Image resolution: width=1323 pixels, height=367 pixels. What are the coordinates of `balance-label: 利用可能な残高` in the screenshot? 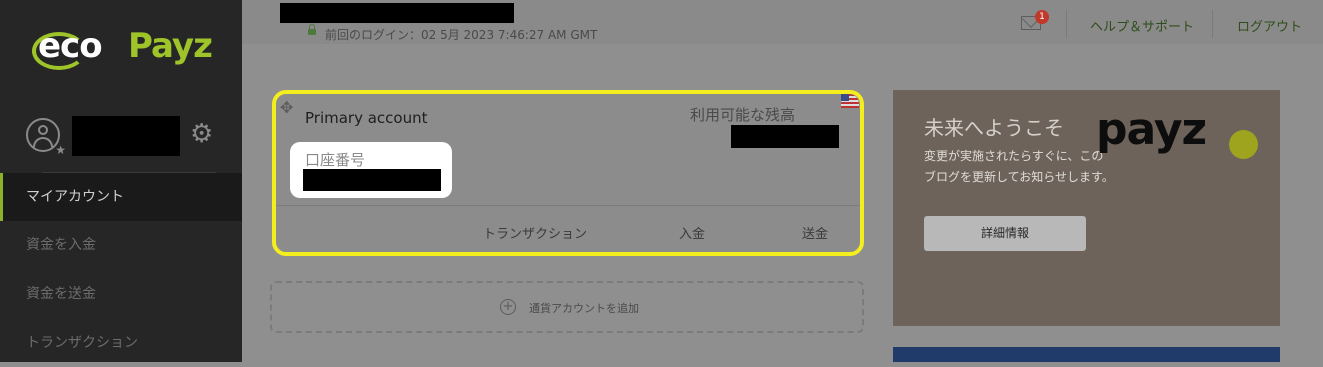 It's located at (743, 115).